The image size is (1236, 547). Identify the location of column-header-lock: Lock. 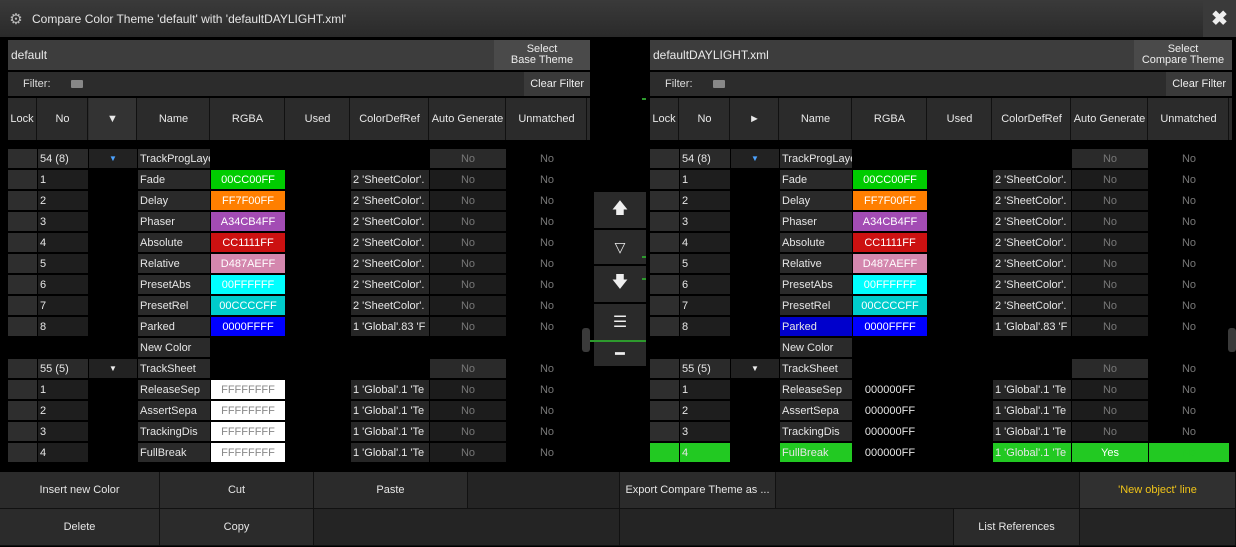
(664, 119).